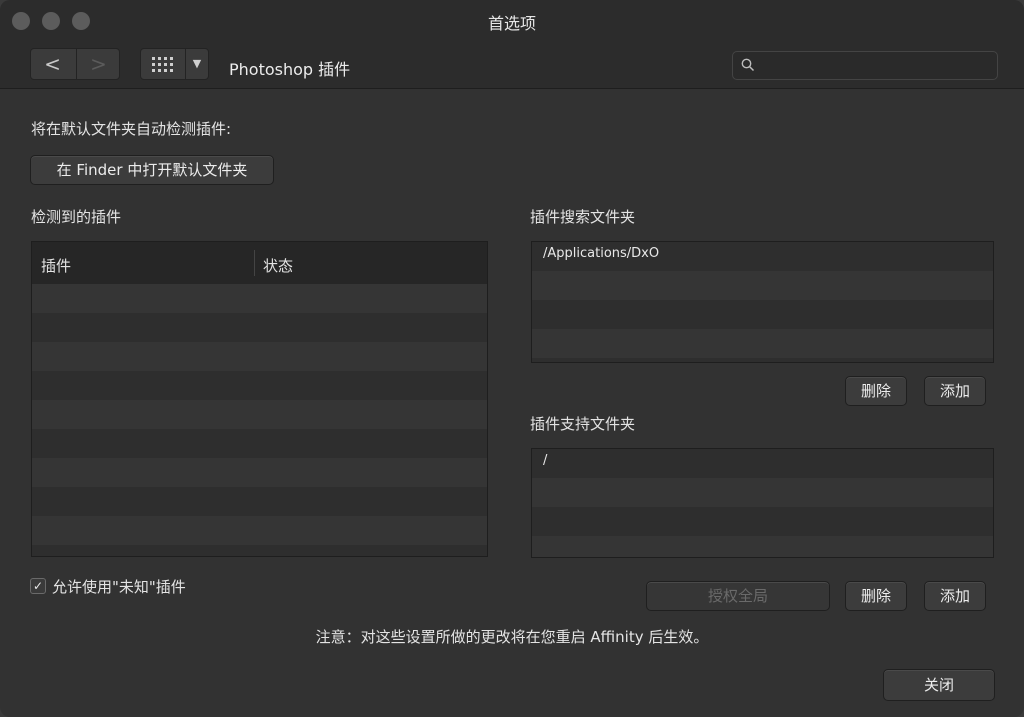 The image size is (1024, 717). What do you see at coordinates (131, 129) in the screenshot?
I see `auto-detect-label: 将在默认文件夹自动检测插件:` at bounding box center [131, 129].